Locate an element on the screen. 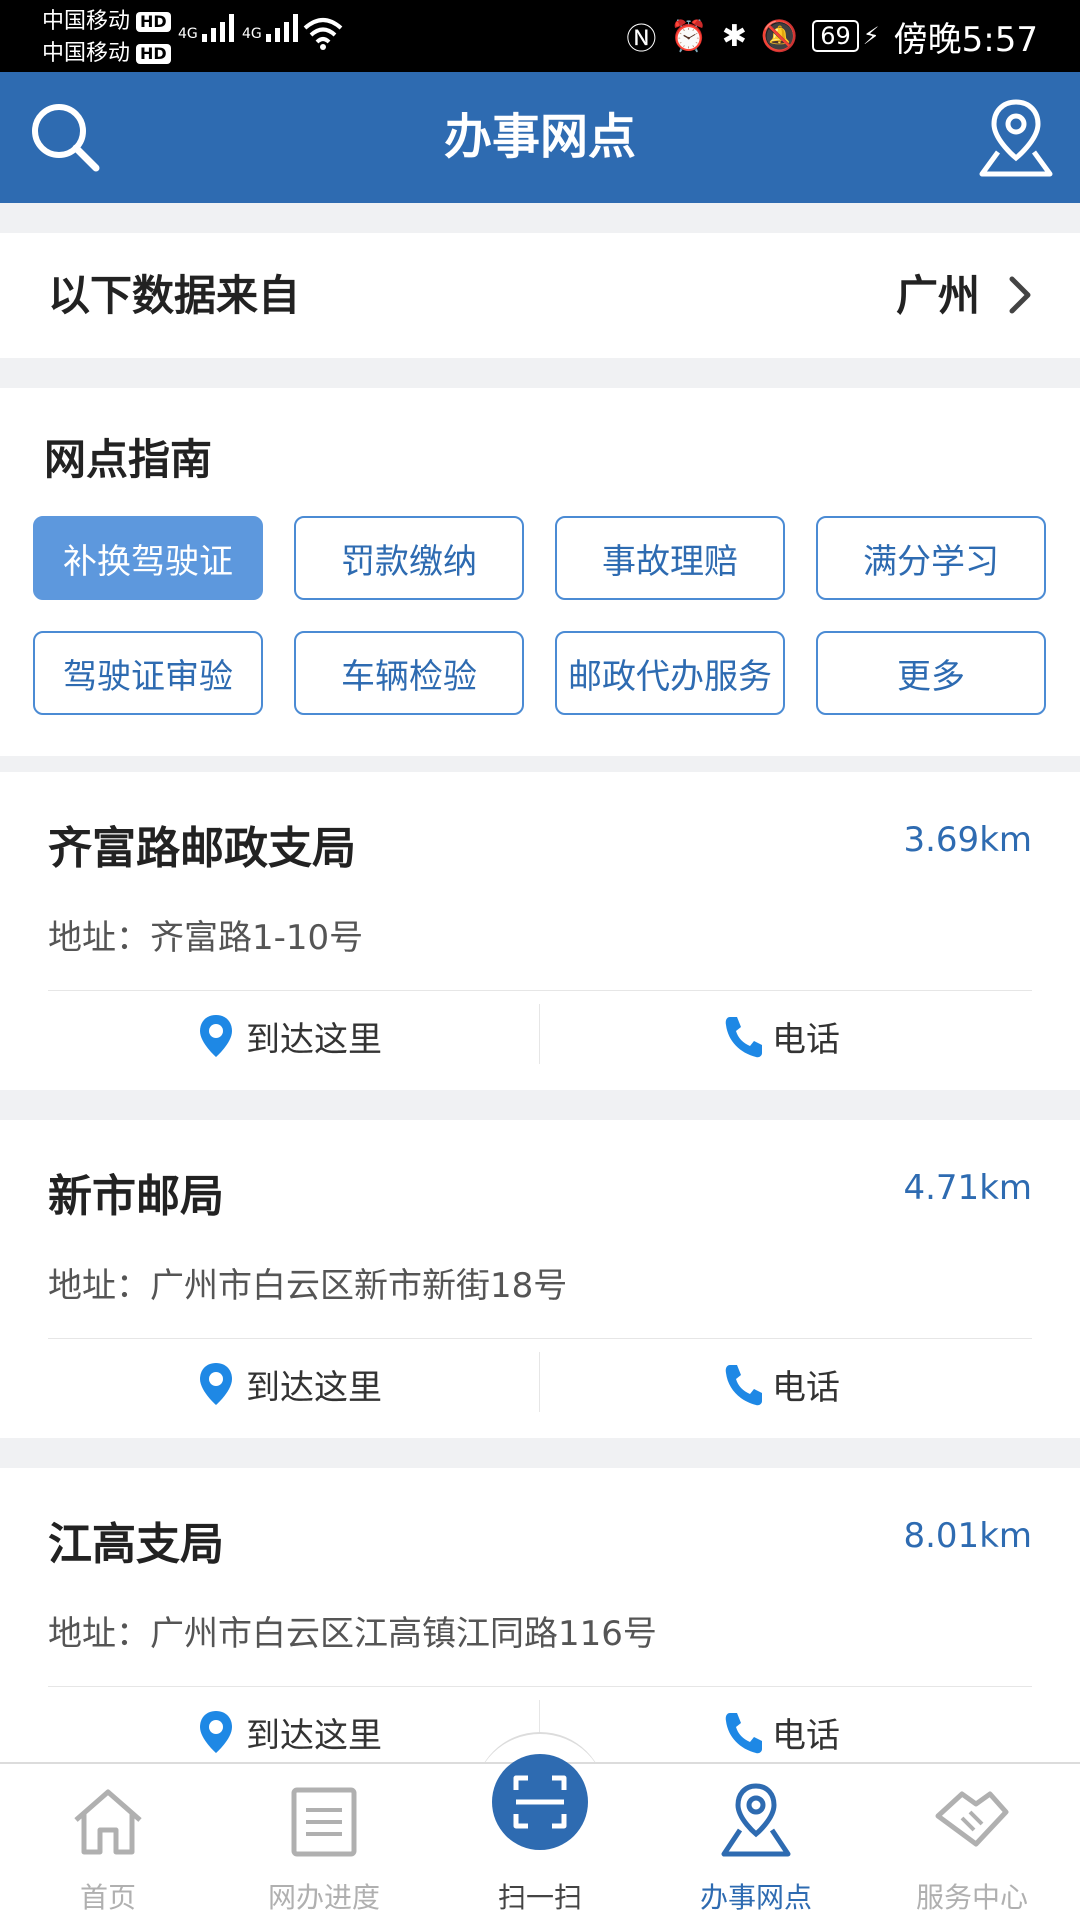 The width and height of the screenshot is (1080, 1920). tag-fine-payment: 罚款缴纳 is located at coordinates (409, 558).